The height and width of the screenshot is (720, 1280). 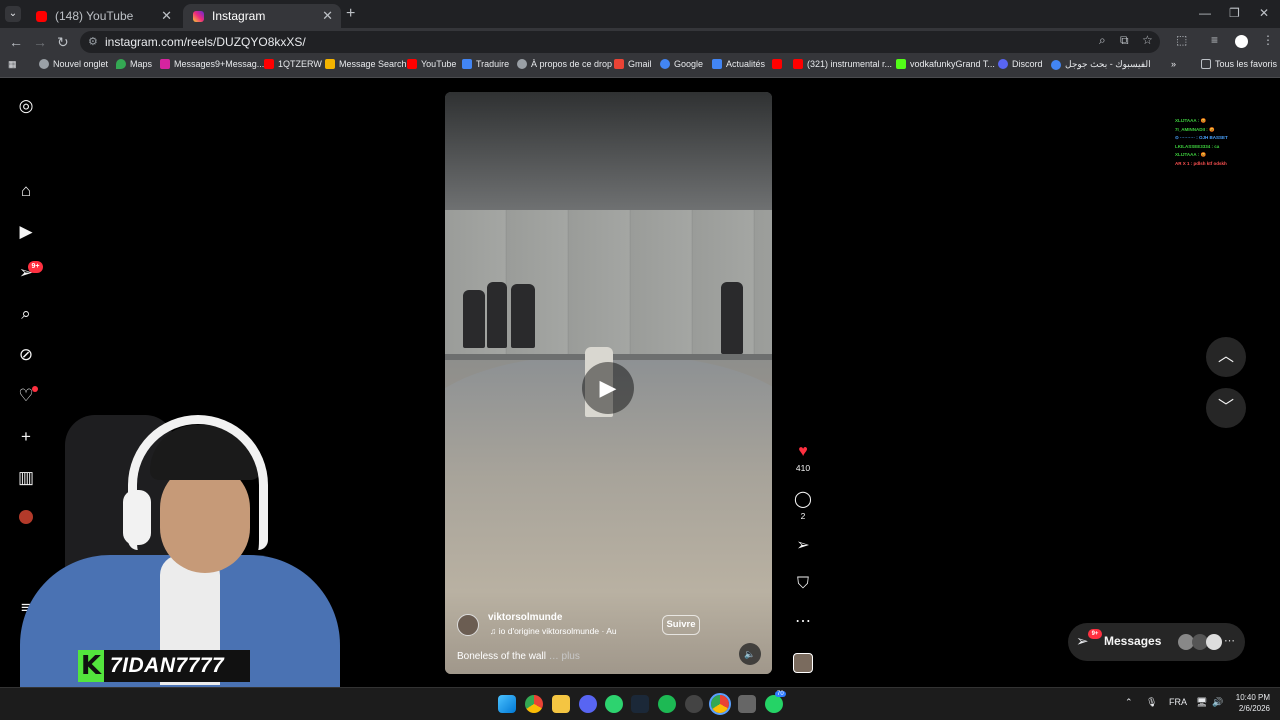 What do you see at coordinates (1191, 154) in the screenshot?
I see `chat-line: XLIJTAAA : 😡` at bounding box center [1191, 154].